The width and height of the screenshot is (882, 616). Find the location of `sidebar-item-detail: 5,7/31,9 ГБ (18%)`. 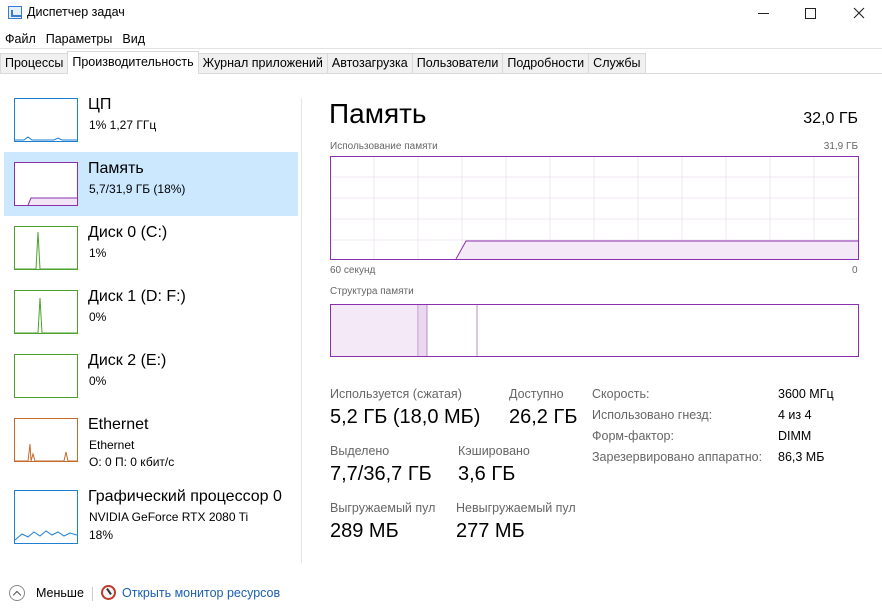

sidebar-item-detail: 5,7/31,9 ГБ (18%) is located at coordinates (137, 189).